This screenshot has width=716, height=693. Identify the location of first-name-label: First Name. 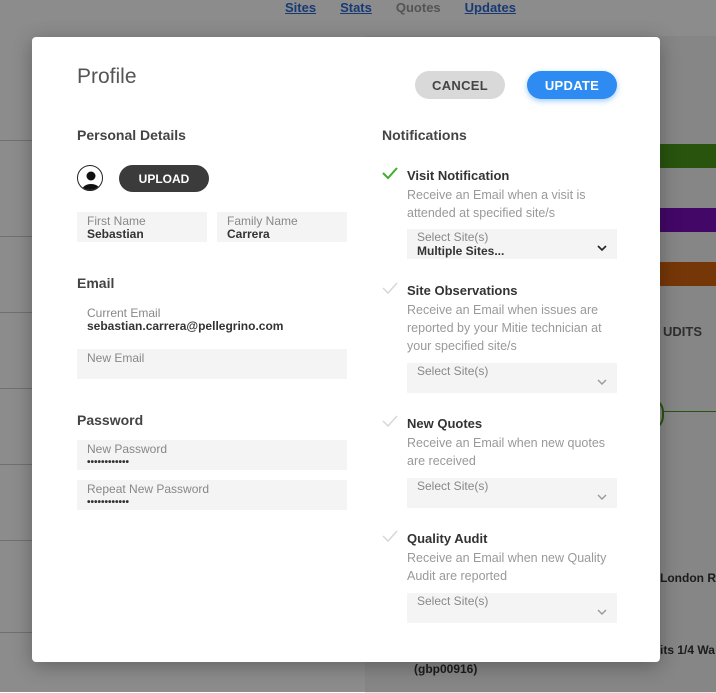
(116, 221).